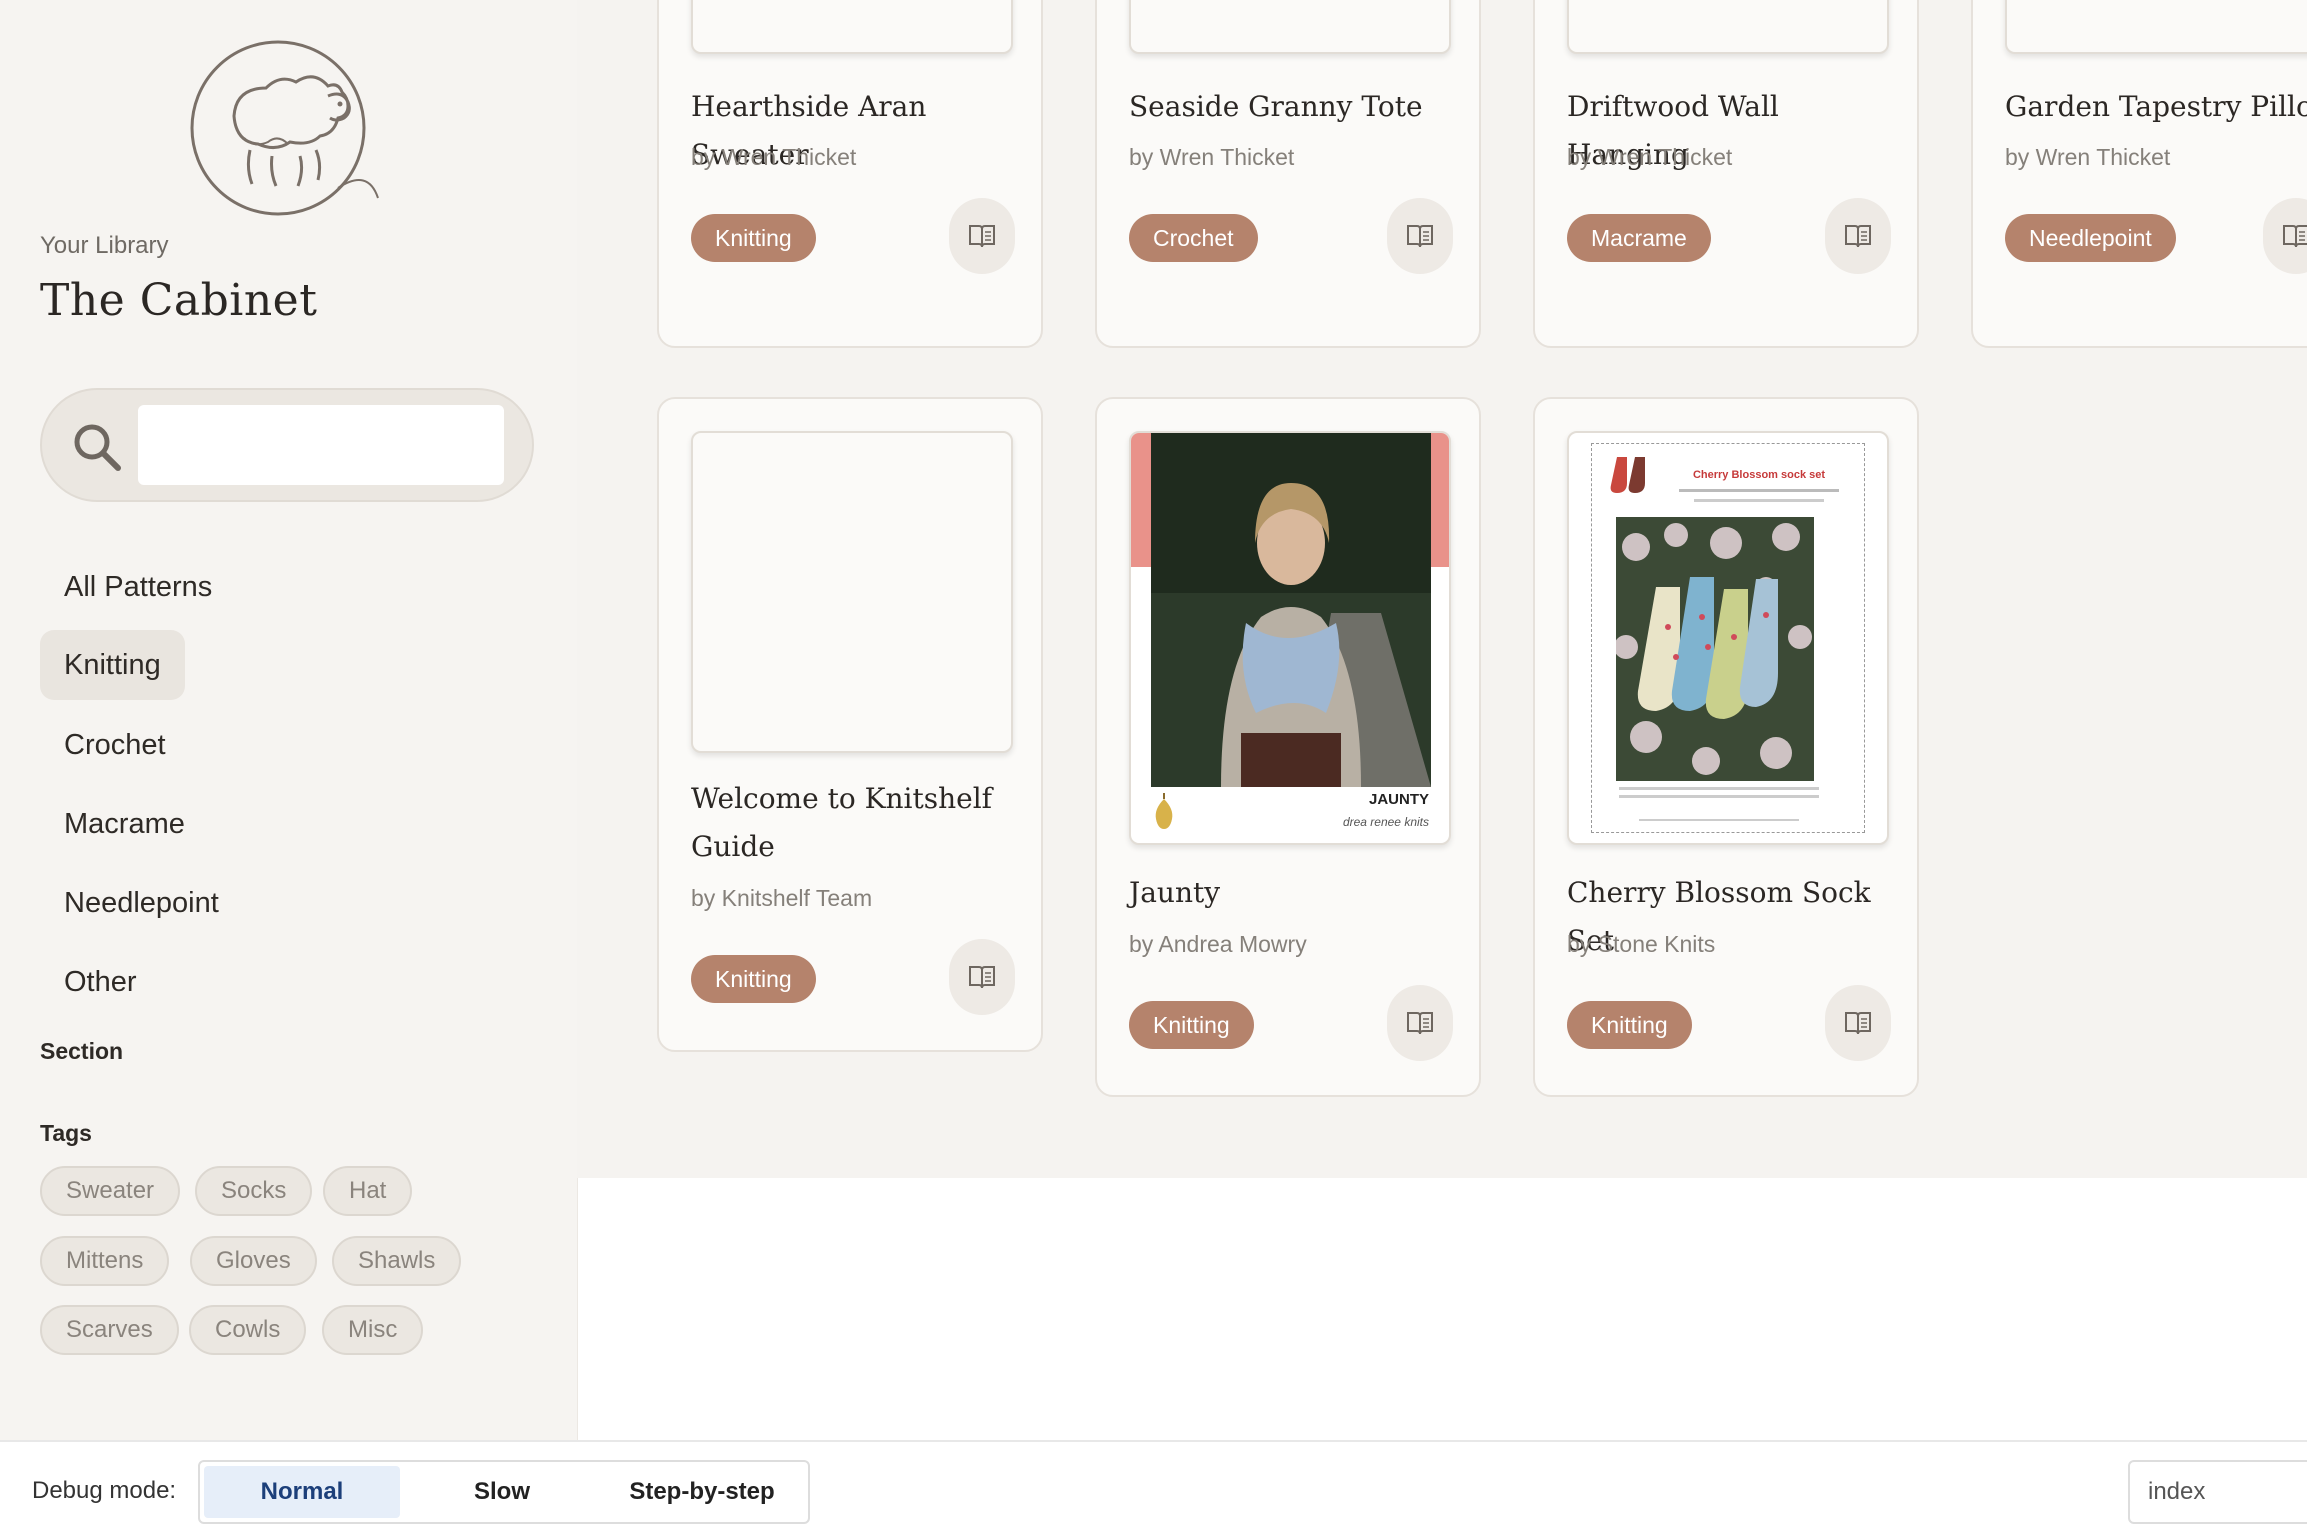 The height and width of the screenshot is (1540, 2307). I want to click on tag-misc: Misc, so click(373, 1330).